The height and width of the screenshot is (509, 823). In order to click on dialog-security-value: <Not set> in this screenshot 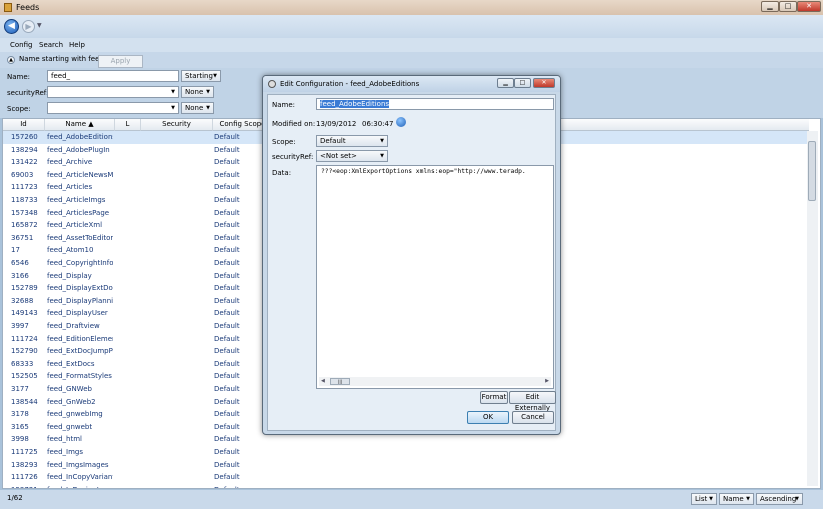, I will do `click(338, 156)`.